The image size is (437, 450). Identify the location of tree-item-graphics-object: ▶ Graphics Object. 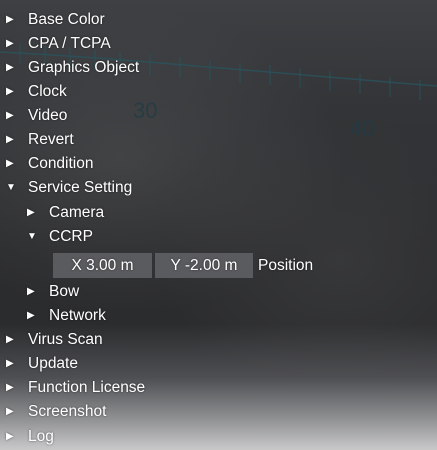
(72, 68).